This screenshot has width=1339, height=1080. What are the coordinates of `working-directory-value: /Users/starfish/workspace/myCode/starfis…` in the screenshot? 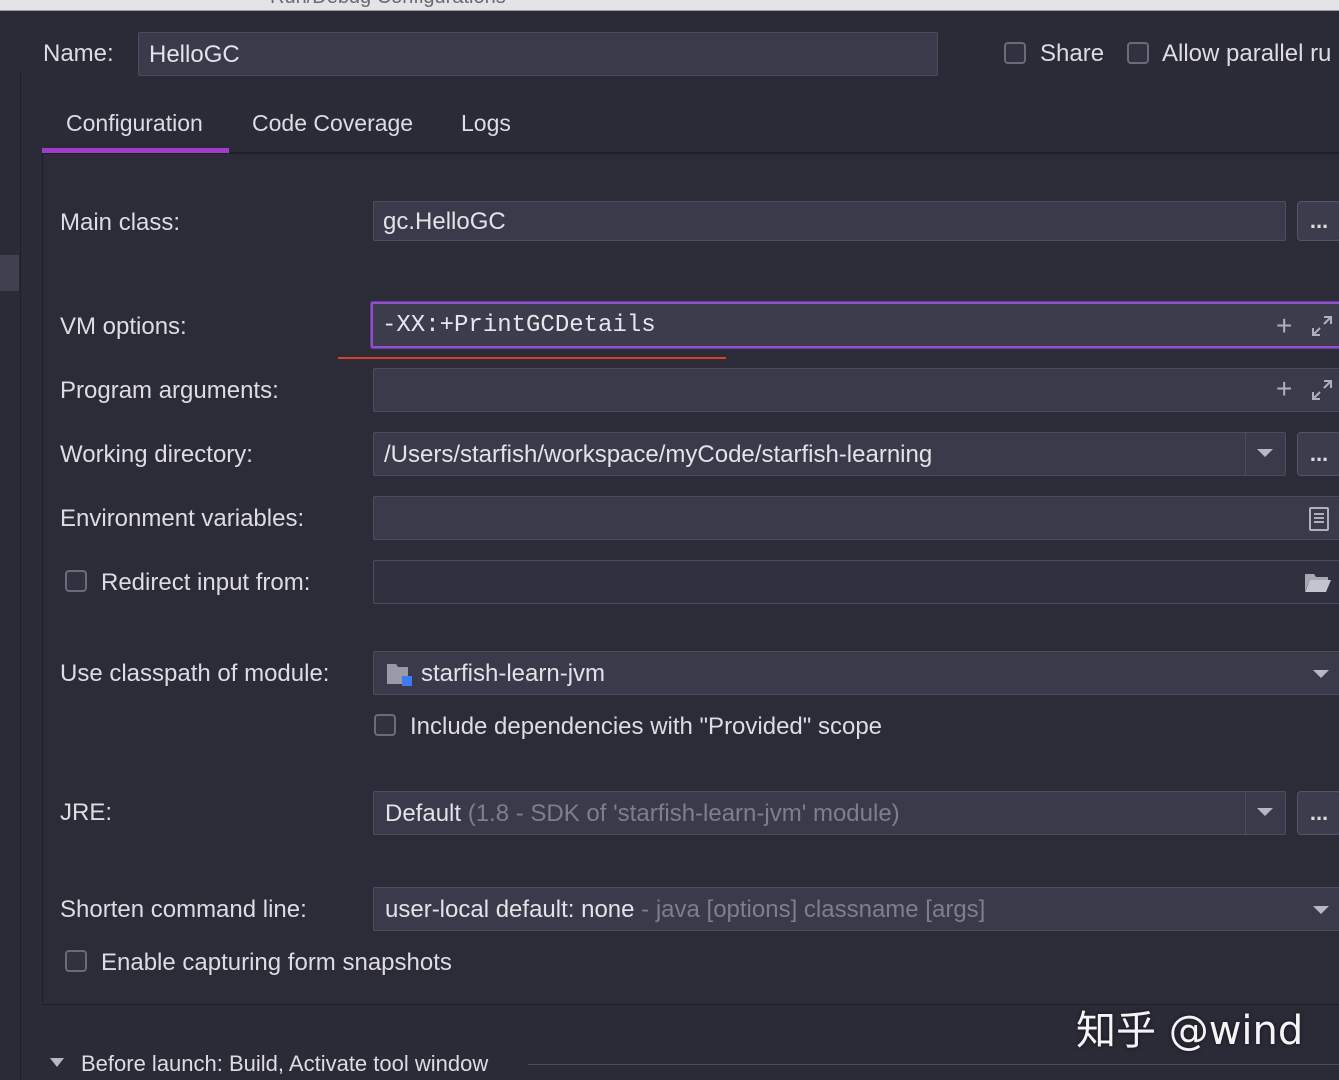 It's located at (658, 454).